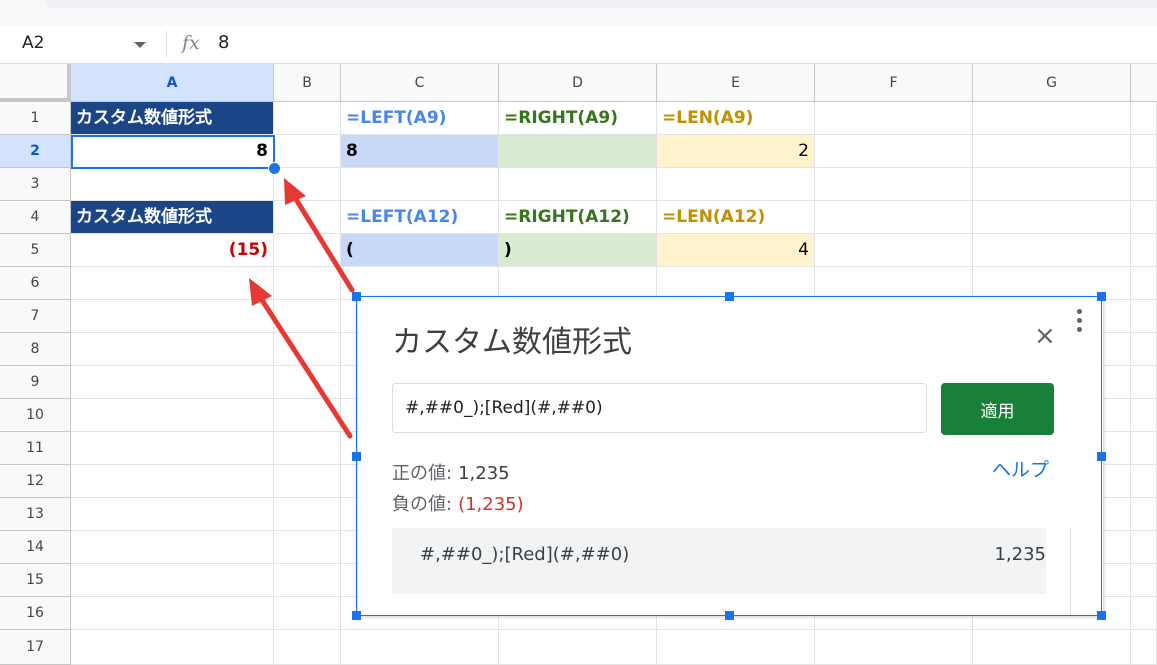  Describe the element at coordinates (578, 151) in the screenshot. I see `cell-d2` at that location.